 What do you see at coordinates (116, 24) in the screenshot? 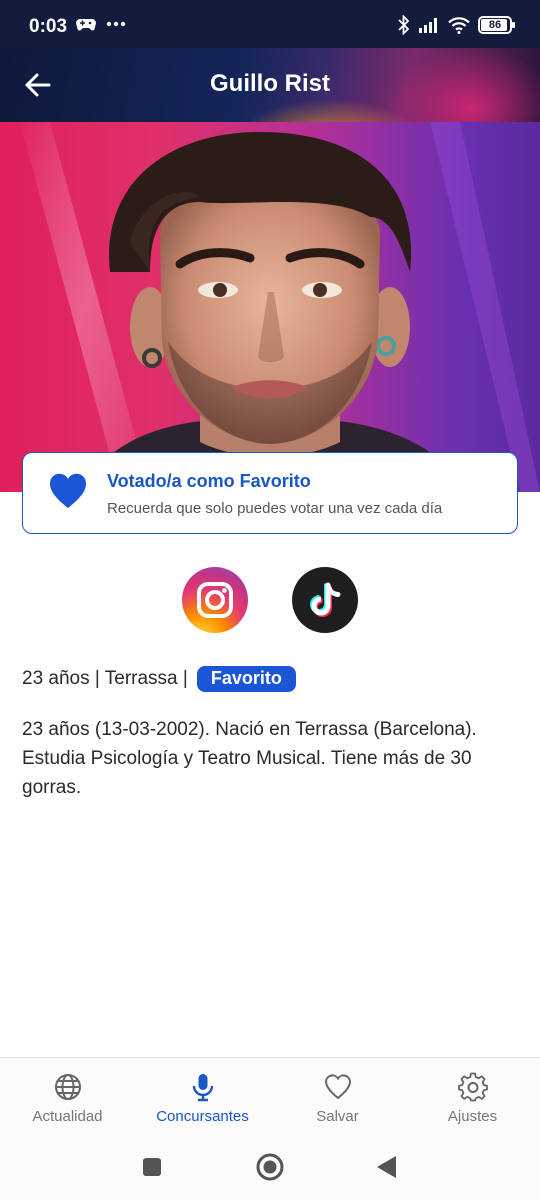
I see `more-dots-icon` at bounding box center [116, 24].